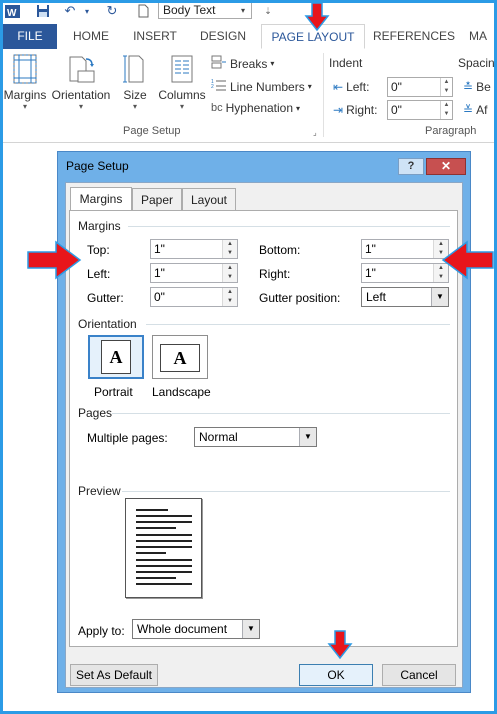  What do you see at coordinates (194, 249) in the screenshot?
I see `top-margin-input: 1" ▲ ▼` at bounding box center [194, 249].